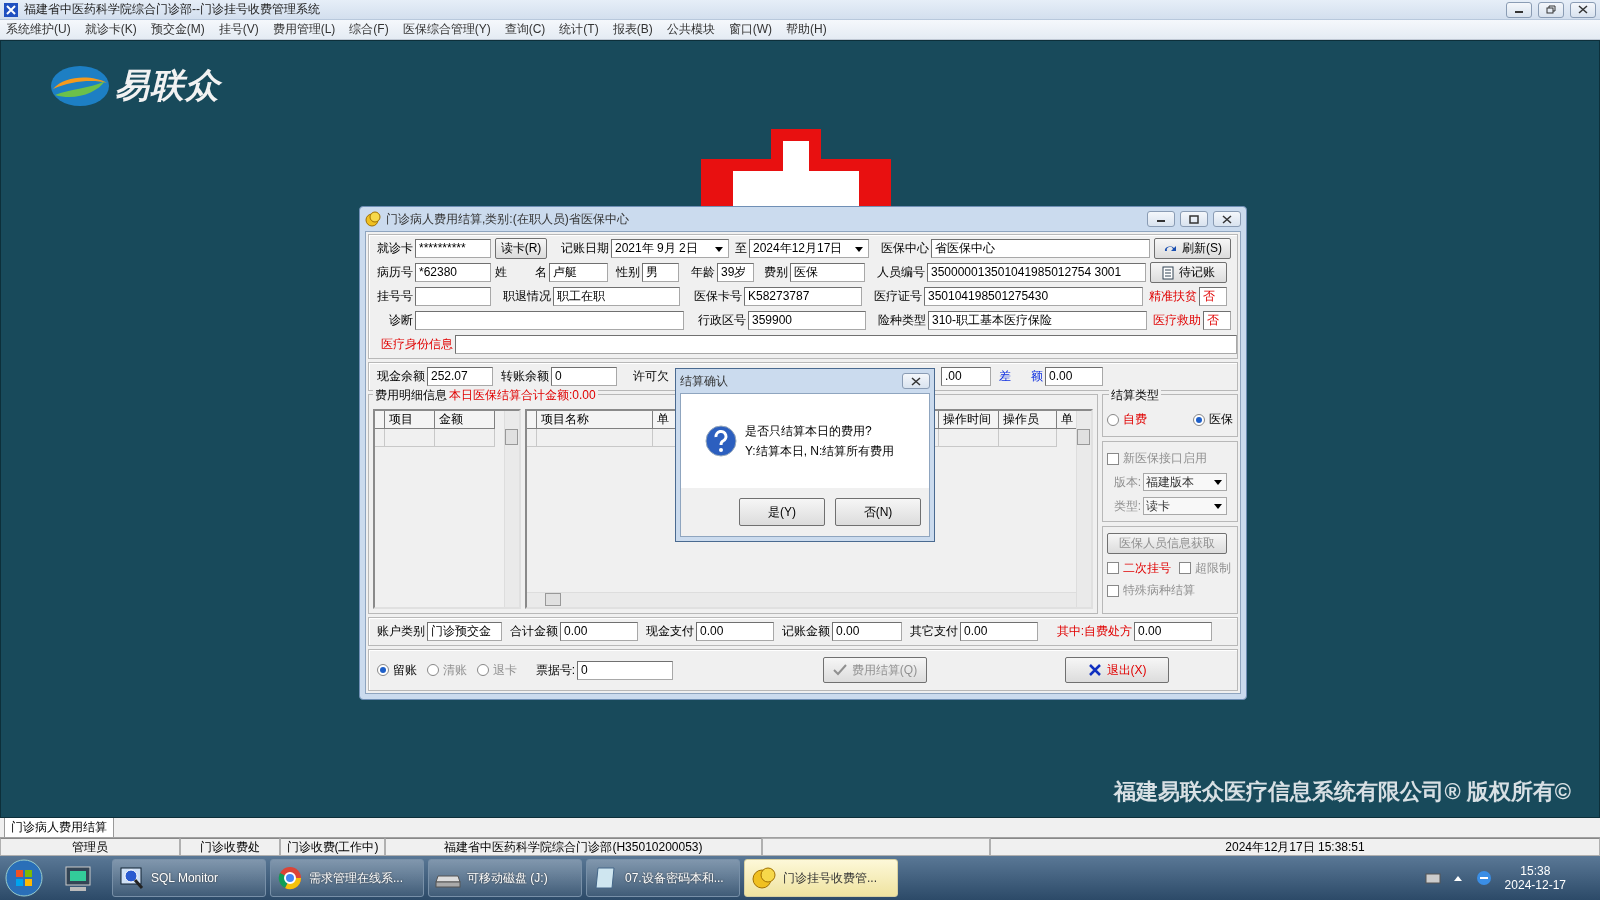 The image size is (1600, 900). I want to click on dropdown: 福建版本, so click(1185, 482).